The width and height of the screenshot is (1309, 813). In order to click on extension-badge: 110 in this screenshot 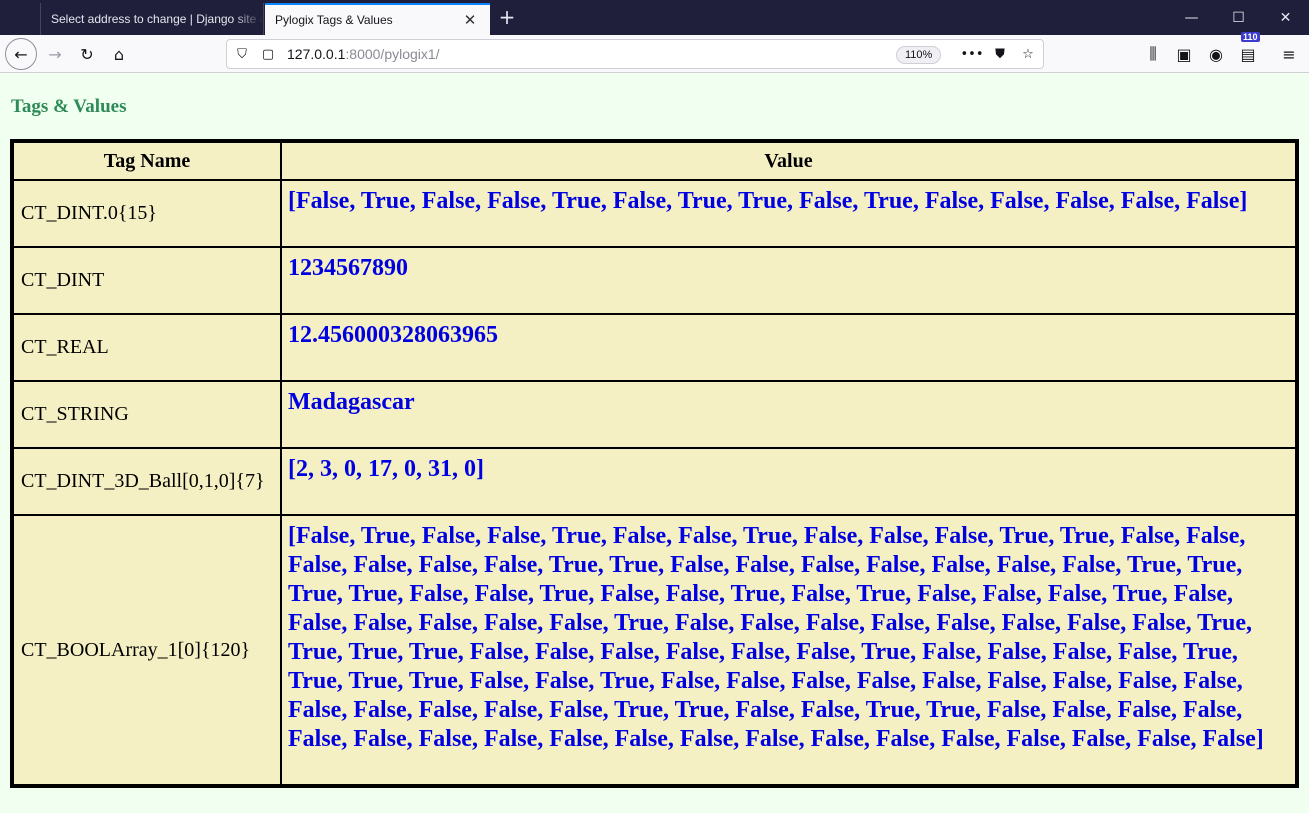, I will do `click(1250, 37)`.